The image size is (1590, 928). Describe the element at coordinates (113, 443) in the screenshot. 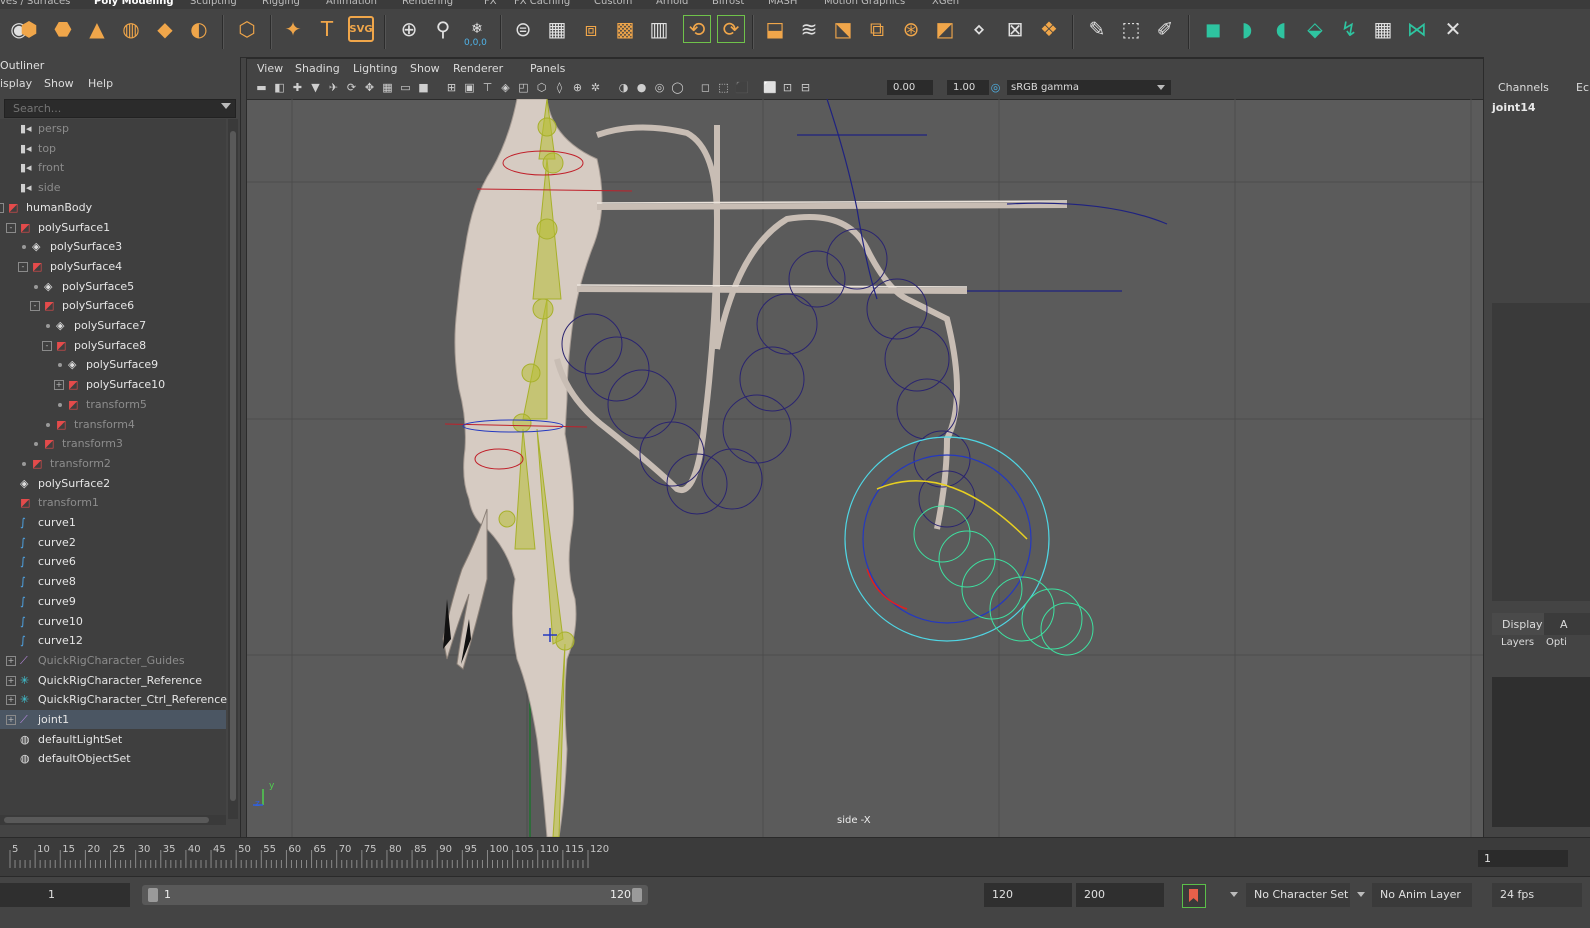

I see `outliner-item-transform3: ◩ transform3` at that location.